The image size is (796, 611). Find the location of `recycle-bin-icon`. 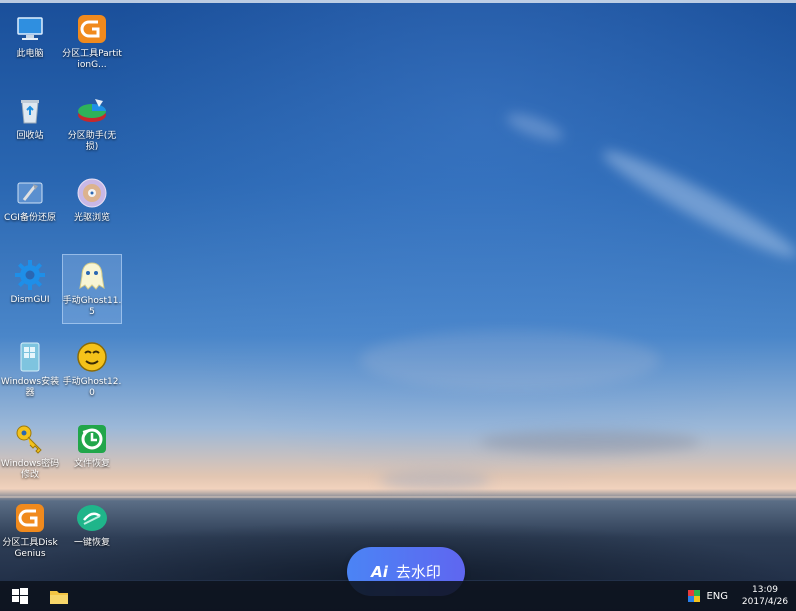

recycle-bin-icon is located at coordinates (30, 111).